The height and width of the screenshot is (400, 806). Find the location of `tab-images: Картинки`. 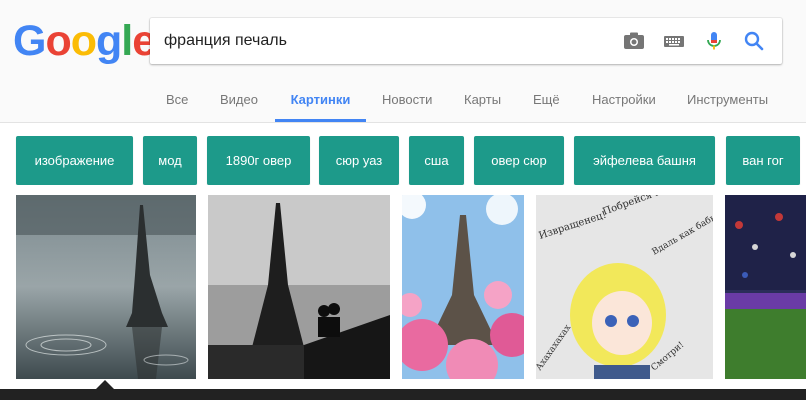

tab-images: Картинки is located at coordinates (320, 102).